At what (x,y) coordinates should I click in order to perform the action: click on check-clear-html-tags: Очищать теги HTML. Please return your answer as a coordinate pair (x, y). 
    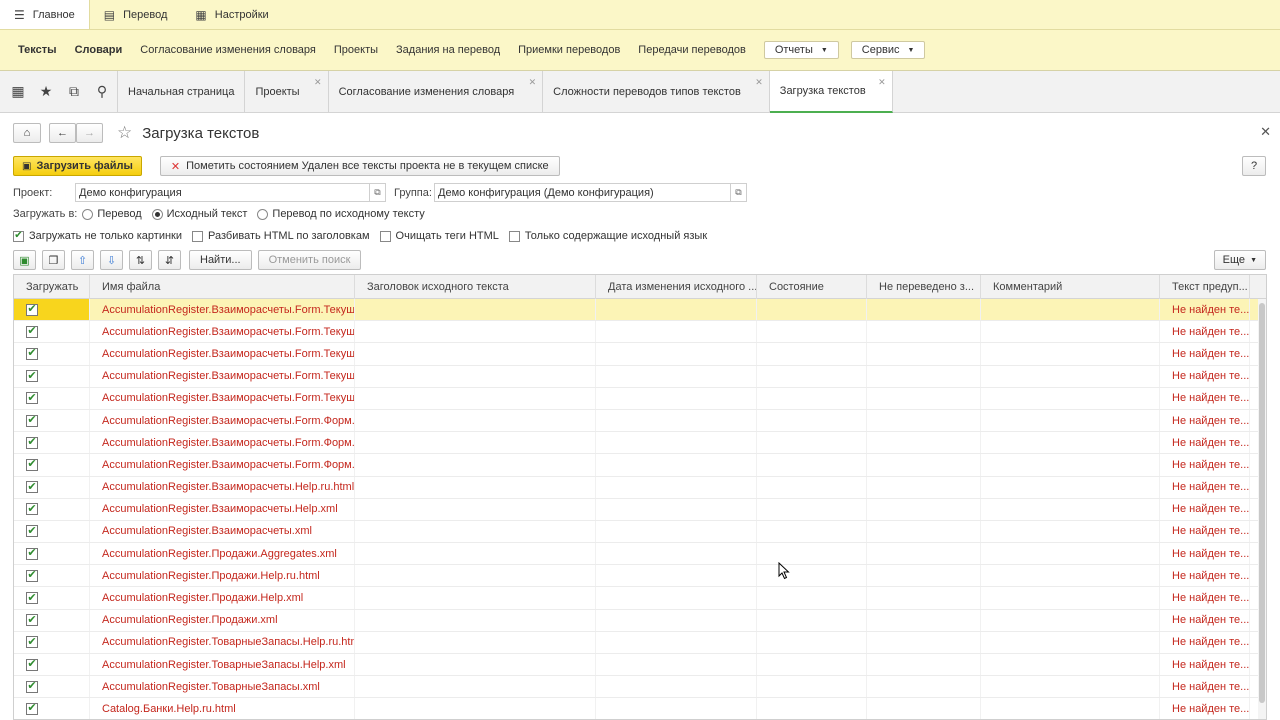
    Looking at the image, I should click on (439, 236).